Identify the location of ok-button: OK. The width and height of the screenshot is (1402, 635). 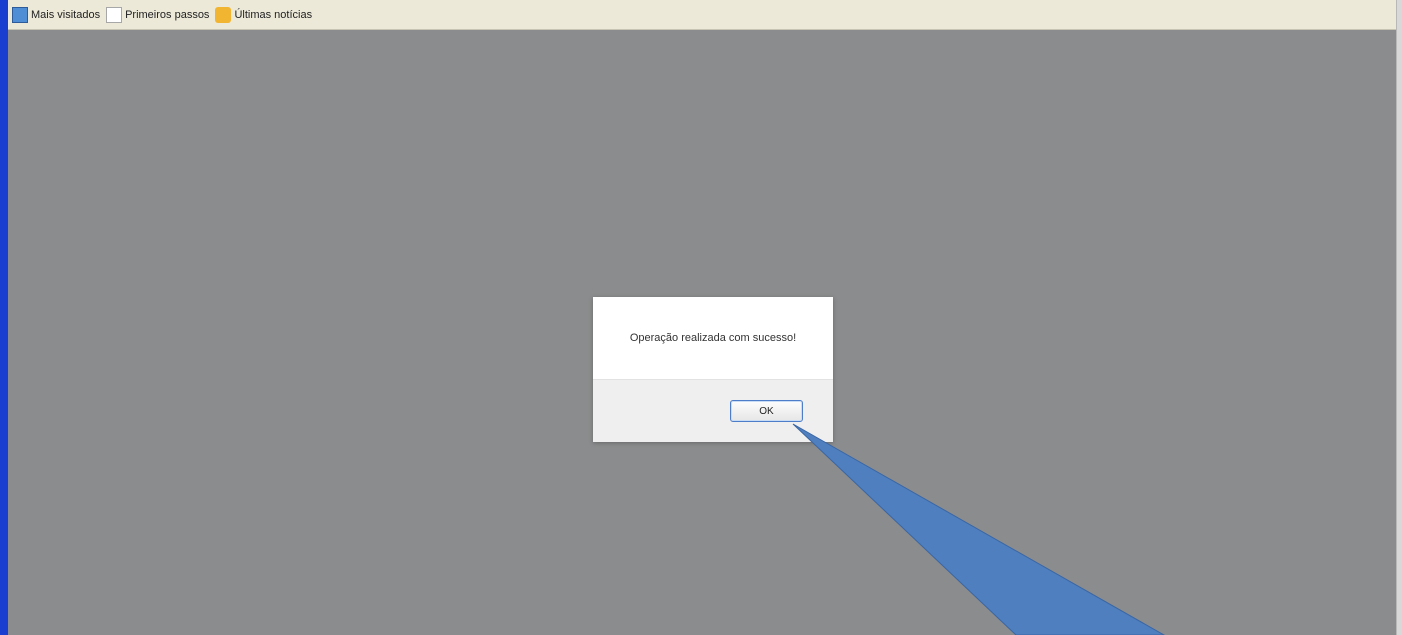
(766, 411).